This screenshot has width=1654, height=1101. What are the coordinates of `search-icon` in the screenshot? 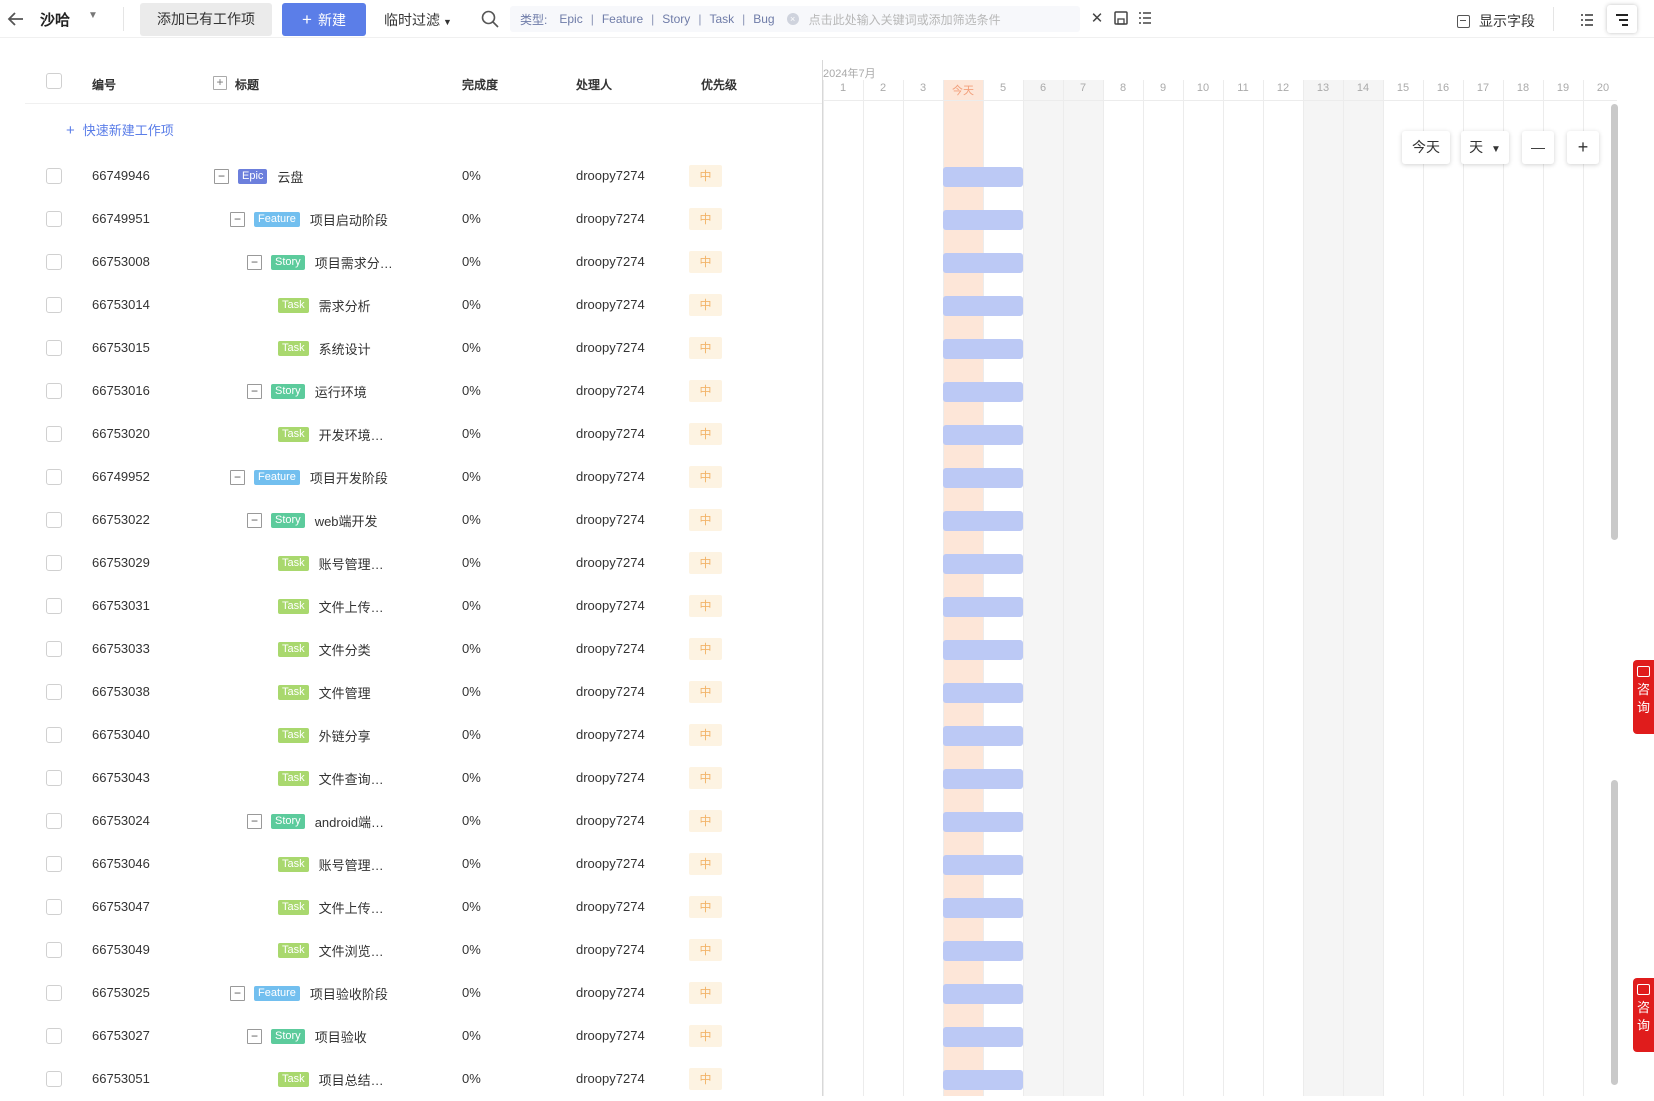 It's located at (490, 19).